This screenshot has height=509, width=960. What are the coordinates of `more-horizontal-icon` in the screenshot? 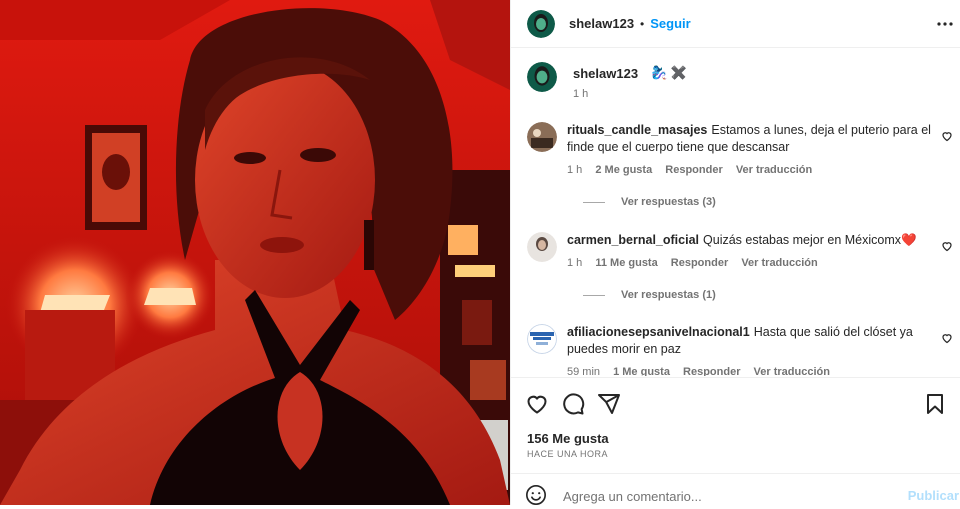 It's located at (945, 24).